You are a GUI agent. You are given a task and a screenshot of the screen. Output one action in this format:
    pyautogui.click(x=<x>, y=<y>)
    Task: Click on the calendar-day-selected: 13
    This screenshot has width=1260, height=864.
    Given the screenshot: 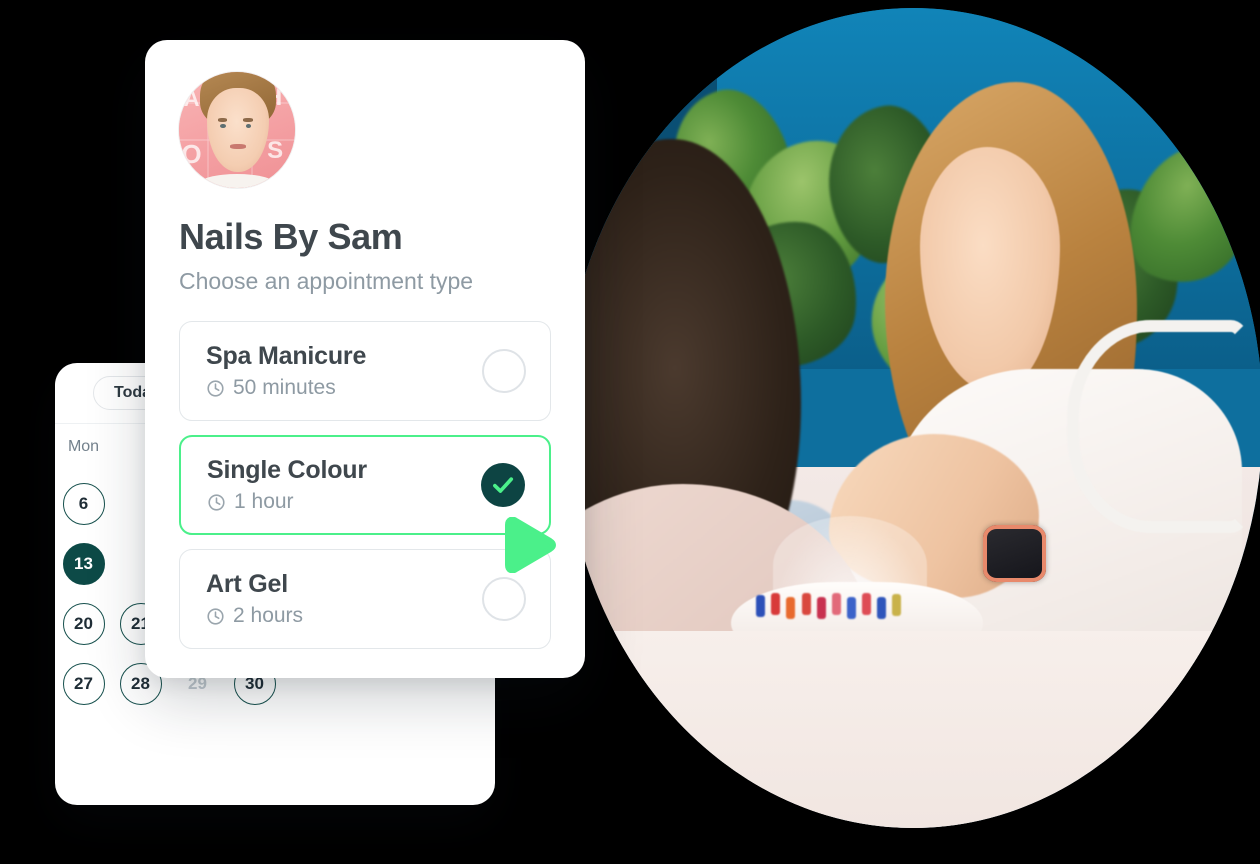 What is the action you would take?
    pyautogui.click(x=83, y=564)
    